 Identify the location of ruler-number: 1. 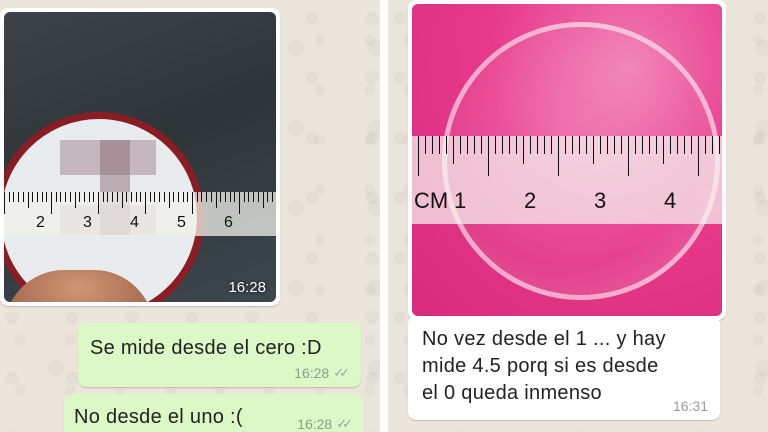
(460, 200).